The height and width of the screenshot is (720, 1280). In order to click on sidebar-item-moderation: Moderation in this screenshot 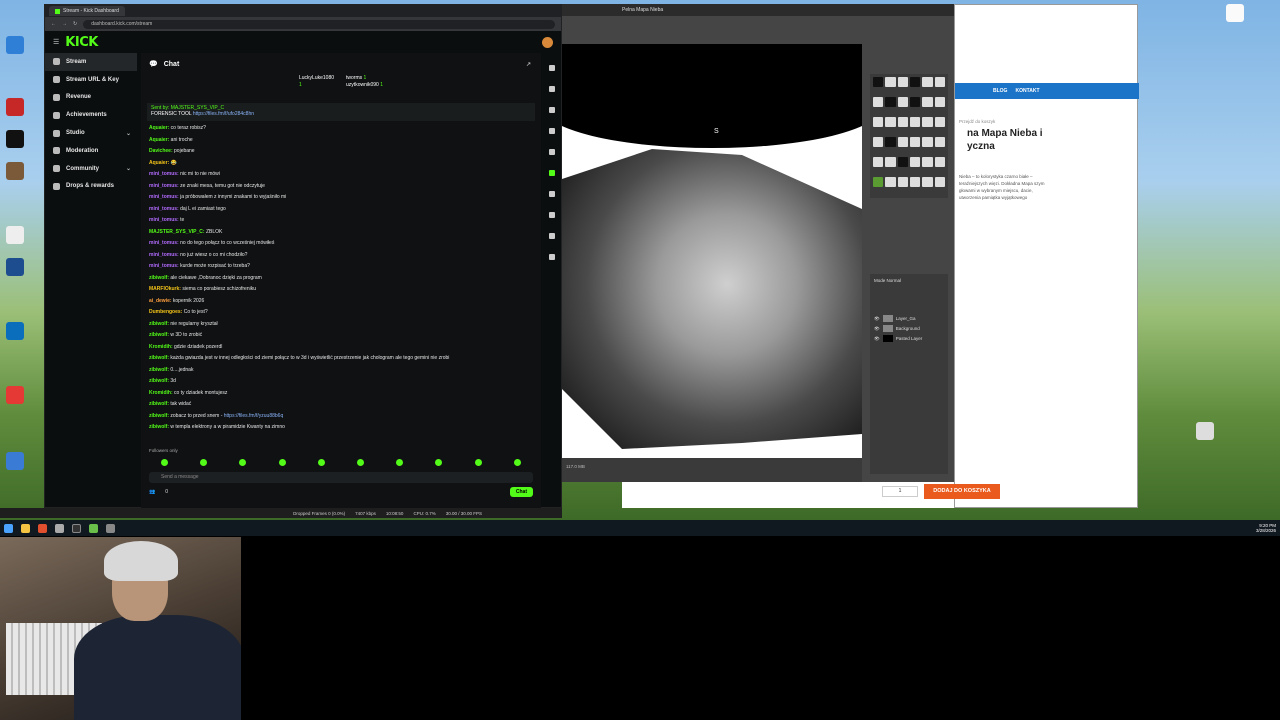, I will do `click(91, 151)`.